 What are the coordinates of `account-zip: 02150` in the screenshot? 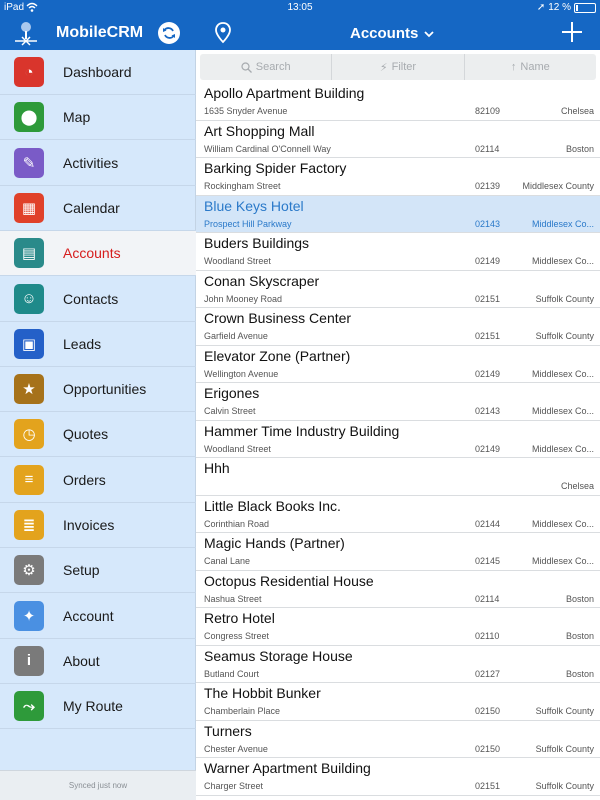 It's located at (488, 748).